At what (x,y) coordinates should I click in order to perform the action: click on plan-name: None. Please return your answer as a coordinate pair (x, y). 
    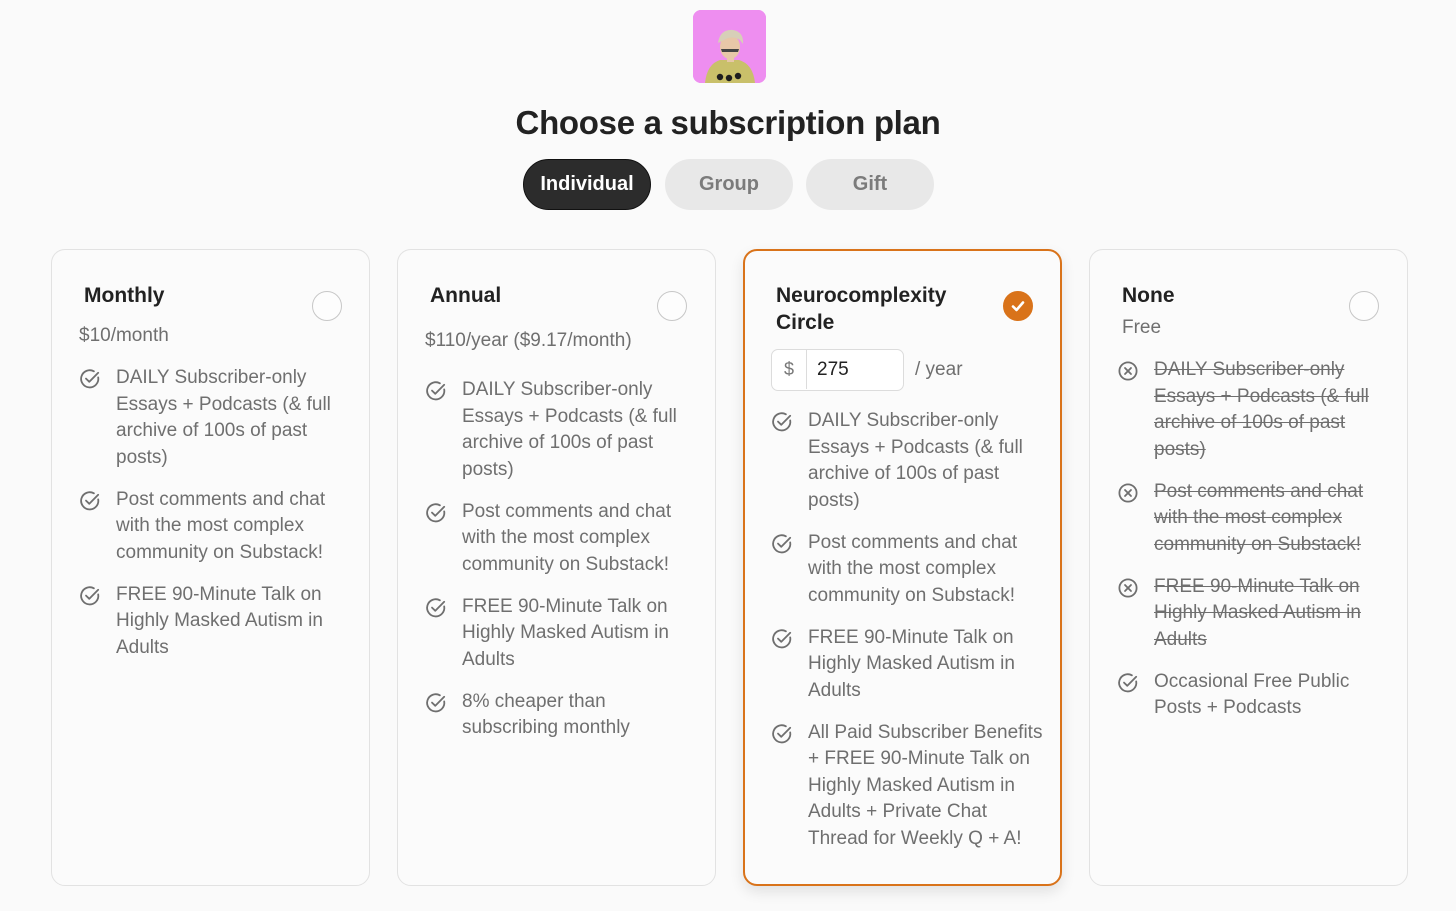
    Looking at the image, I should click on (1148, 295).